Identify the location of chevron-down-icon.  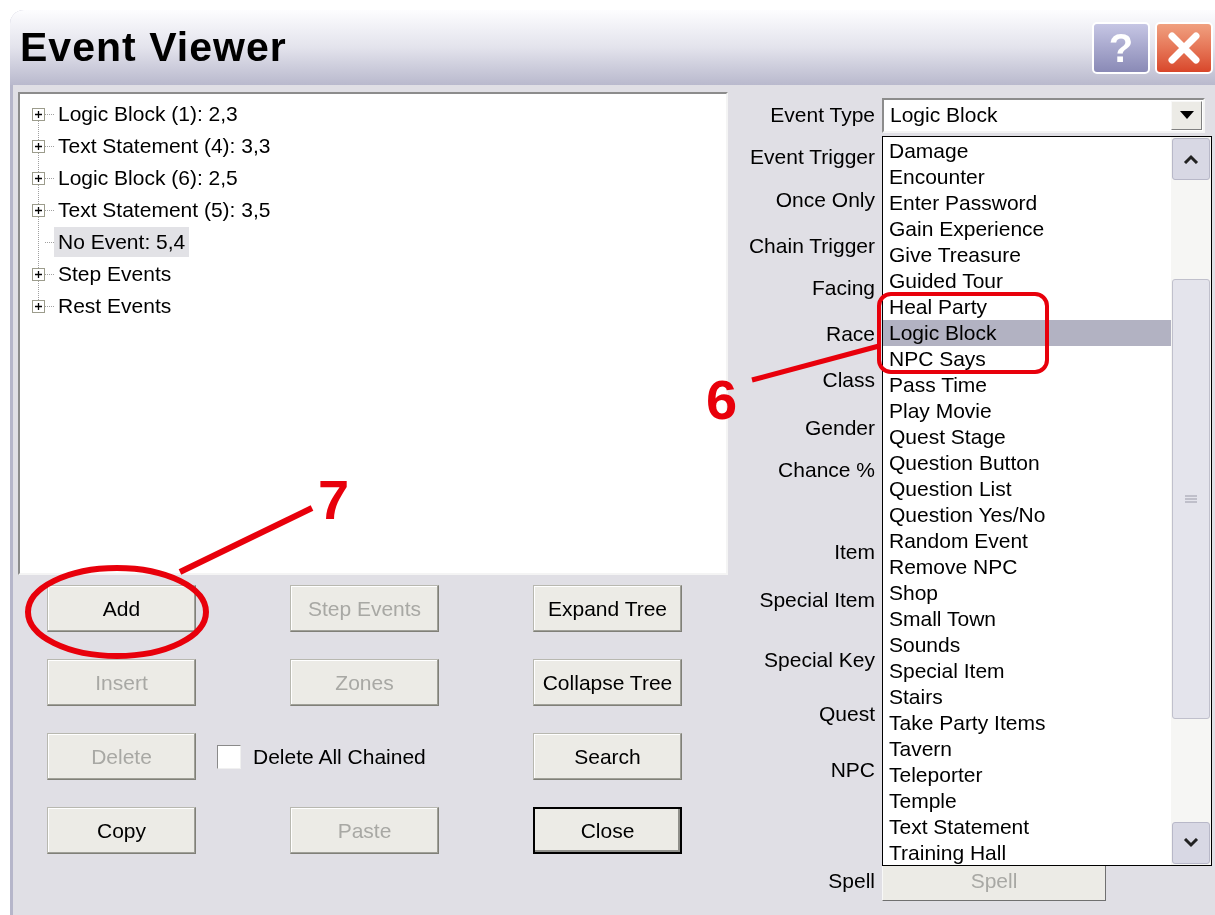
(1191, 842).